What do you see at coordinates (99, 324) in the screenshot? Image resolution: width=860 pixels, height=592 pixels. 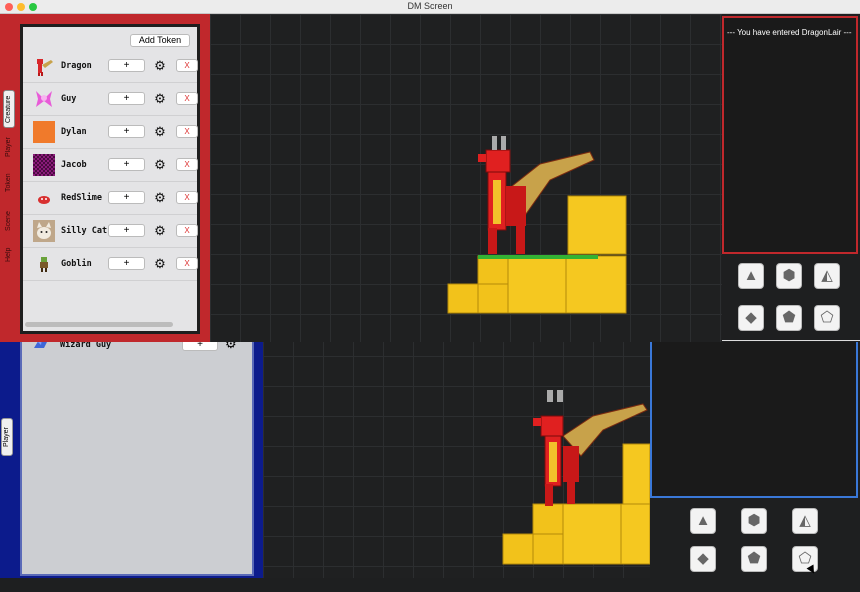 I see `horizontal-scrollbar` at bounding box center [99, 324].